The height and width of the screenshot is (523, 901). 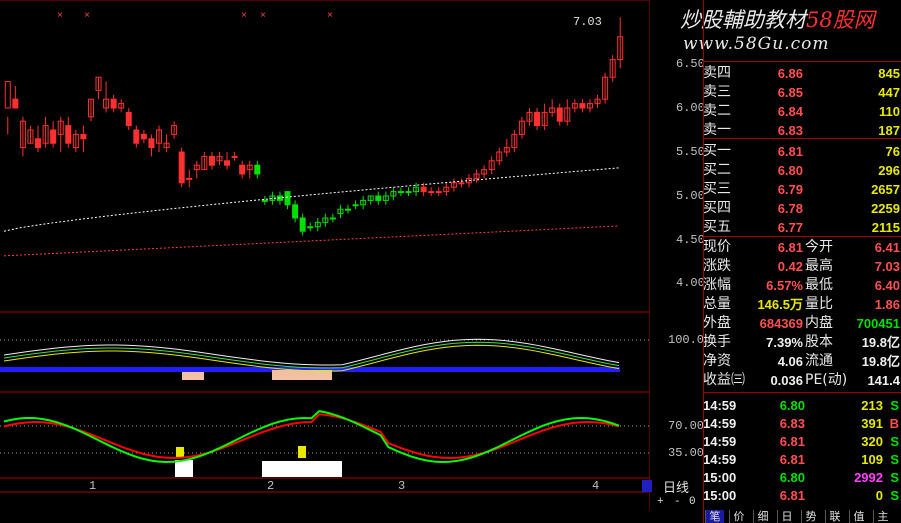 I want to click on tab-6: 联, so click(x=834, y=516).